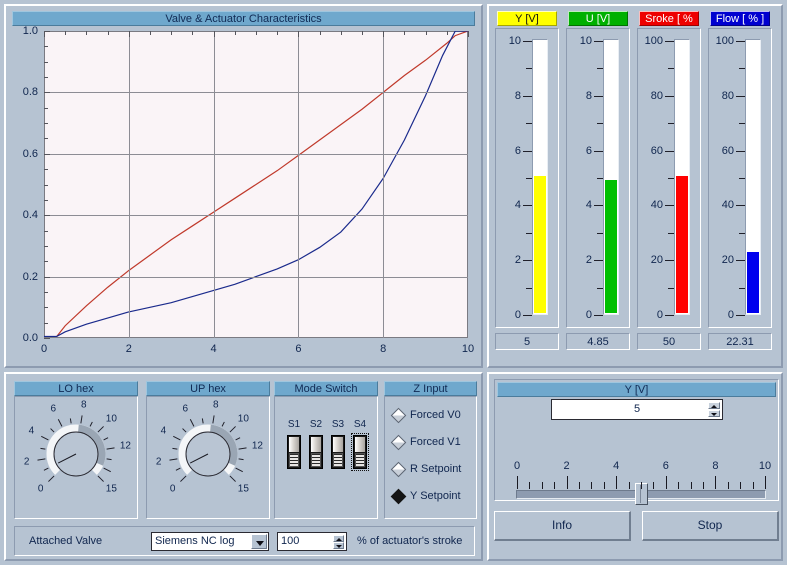  Describe the element at coordinates (616, 466) in the screenshot. I see `slider-tick-label: 4` at that location.